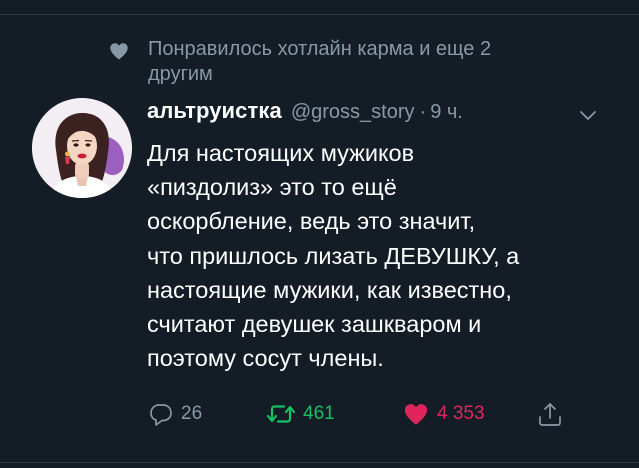 This screenshot has height=468, width=639. I want to click on timestamp: 9 ч., so click(446, 112).